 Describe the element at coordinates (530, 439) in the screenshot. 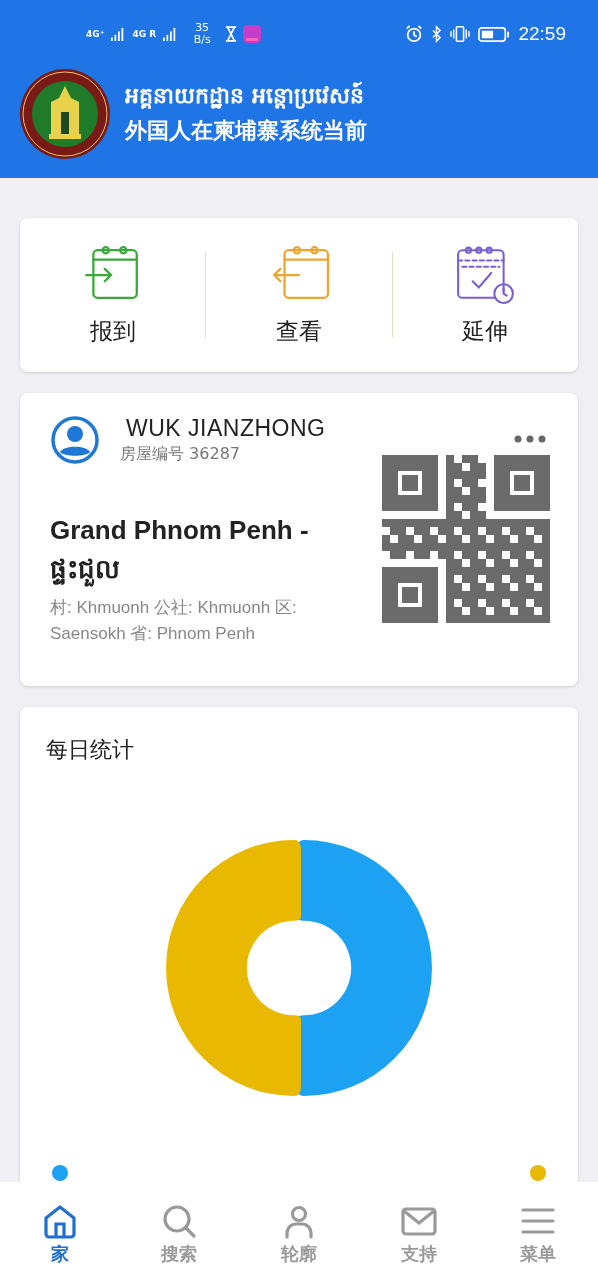

I see `more-icon` at that location.